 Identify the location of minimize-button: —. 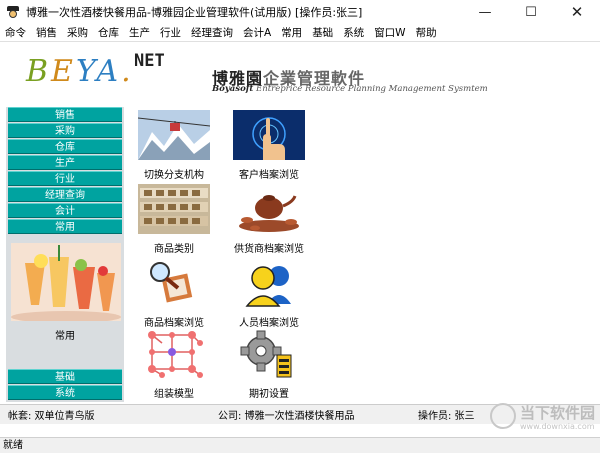
(485, 12).